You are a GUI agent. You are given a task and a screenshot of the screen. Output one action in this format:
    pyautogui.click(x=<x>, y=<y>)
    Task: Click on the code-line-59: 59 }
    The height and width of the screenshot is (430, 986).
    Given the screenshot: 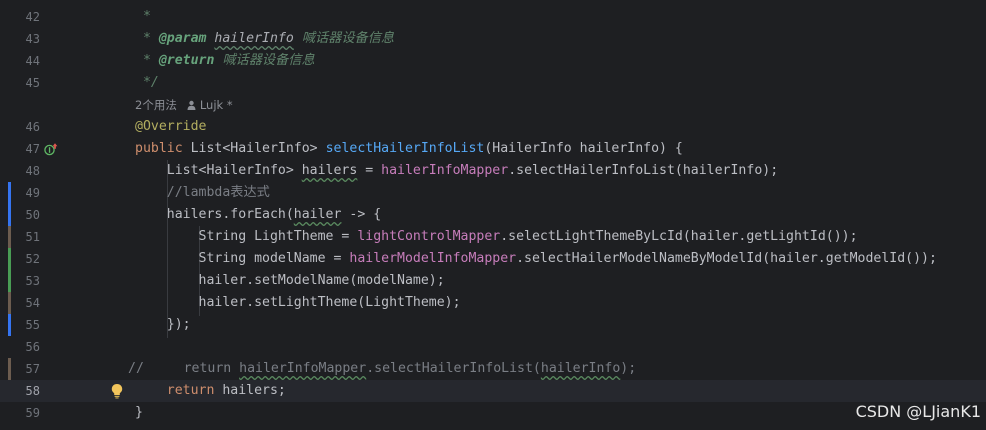 What is the action you would take?
    pyautogui.click(x=493, y=413)
    